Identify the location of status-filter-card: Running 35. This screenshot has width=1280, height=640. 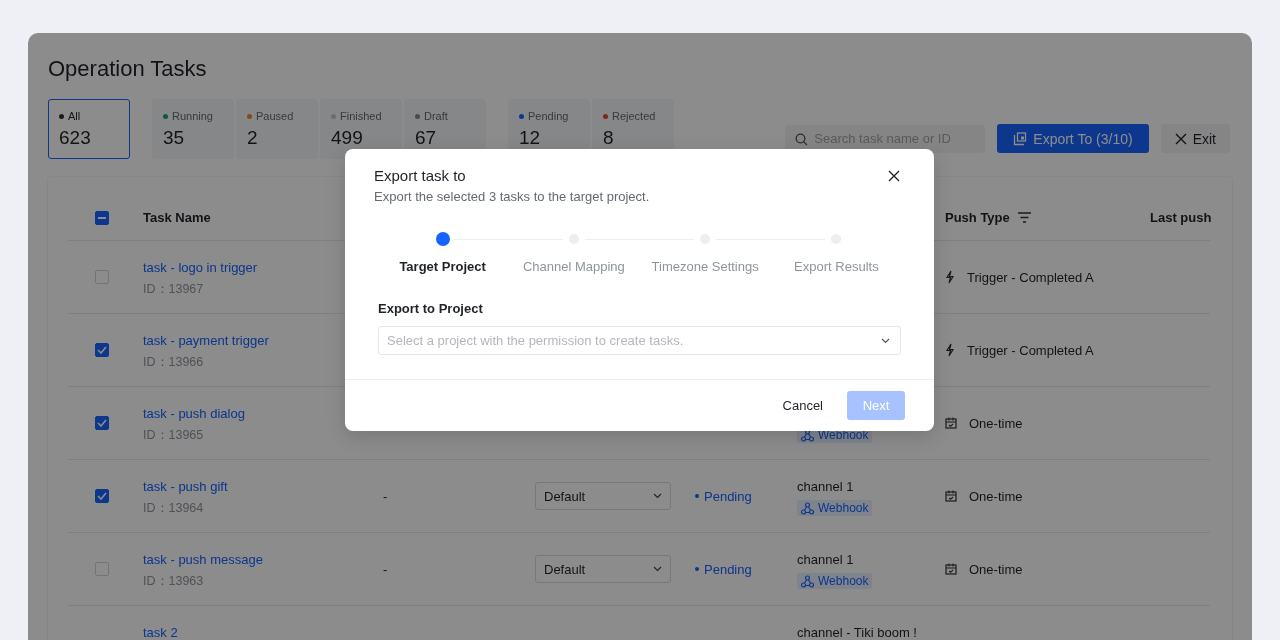
(193, 129).